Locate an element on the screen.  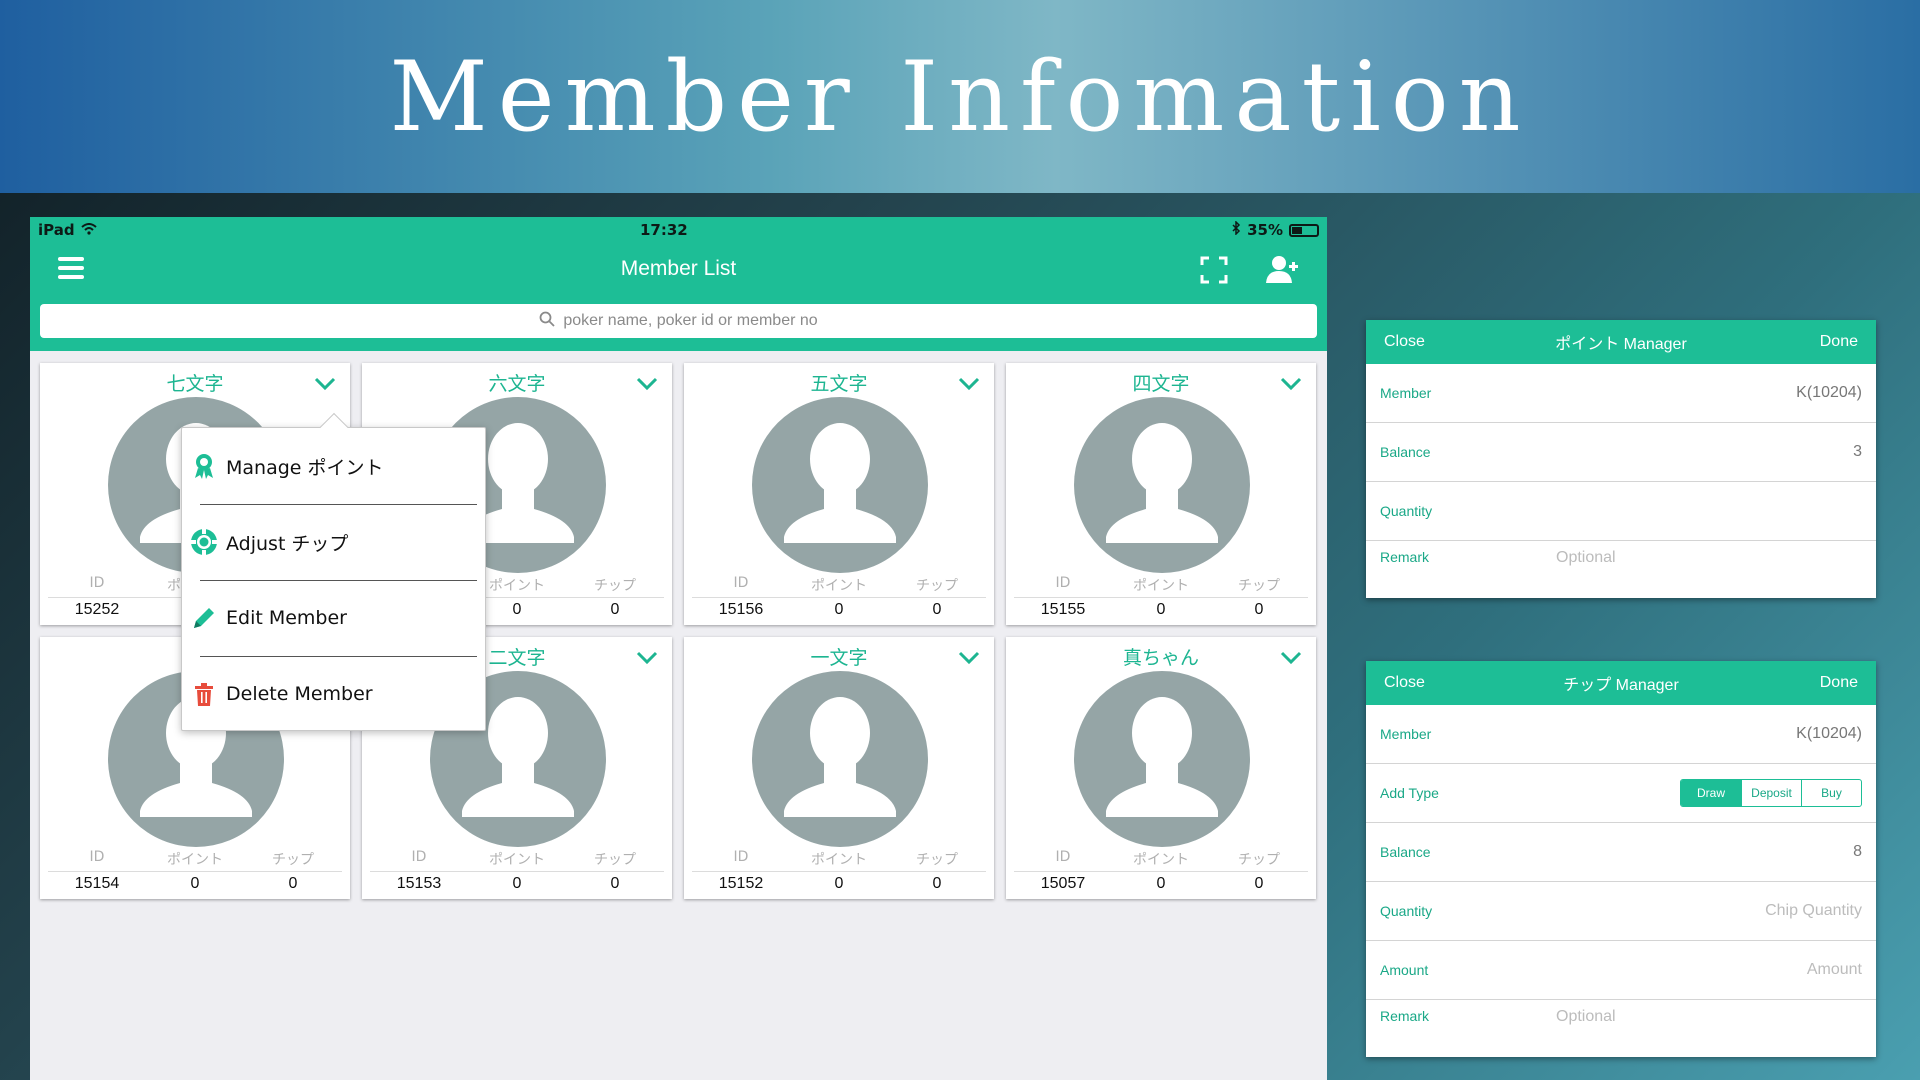
menu-item-edit-member: Edit Member is located at coordinates (333, 618).